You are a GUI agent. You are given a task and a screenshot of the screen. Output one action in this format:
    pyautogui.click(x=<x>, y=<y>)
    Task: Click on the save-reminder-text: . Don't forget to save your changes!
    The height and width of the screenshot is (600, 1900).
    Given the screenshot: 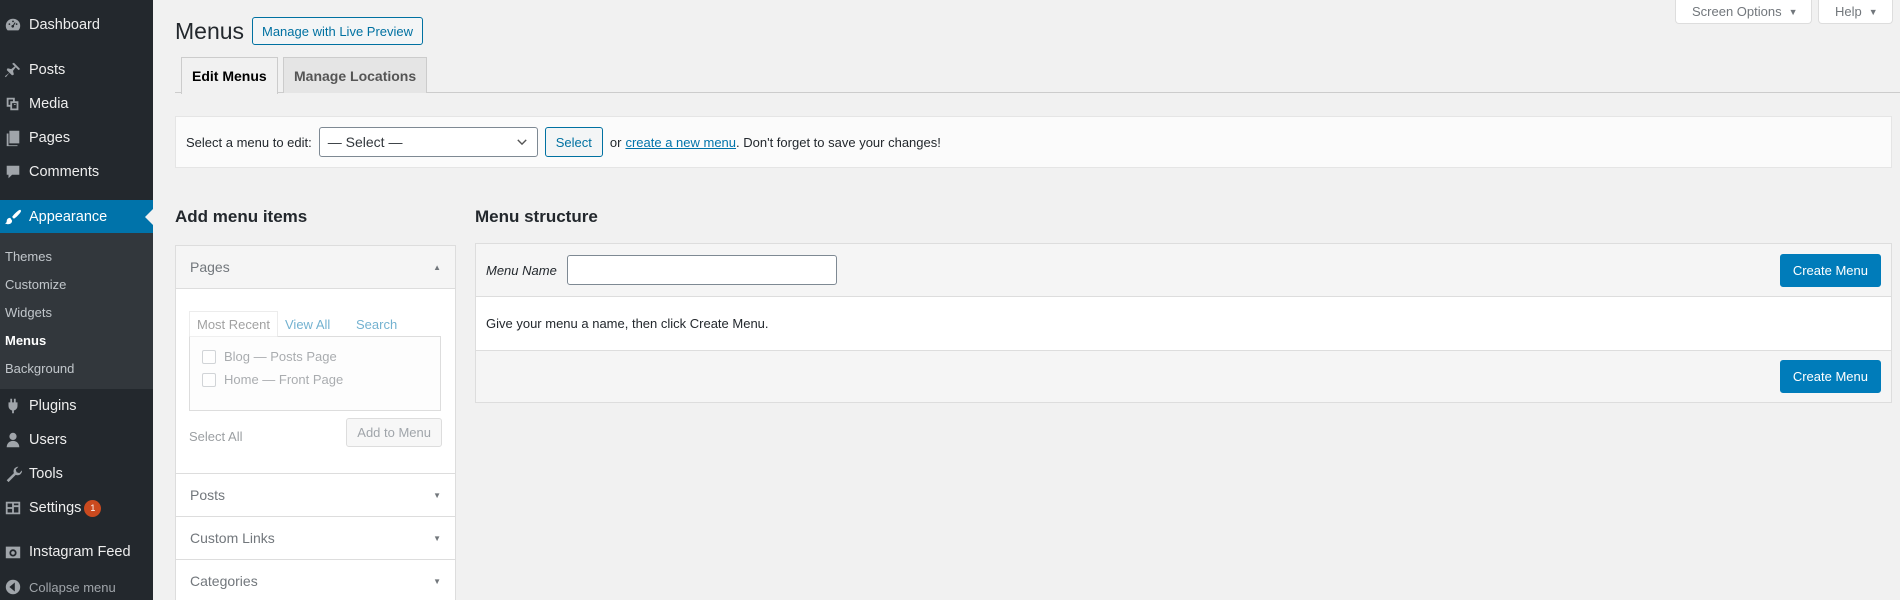 What is the action you would take?
    pyautogui.click(x=838, y=142)
    